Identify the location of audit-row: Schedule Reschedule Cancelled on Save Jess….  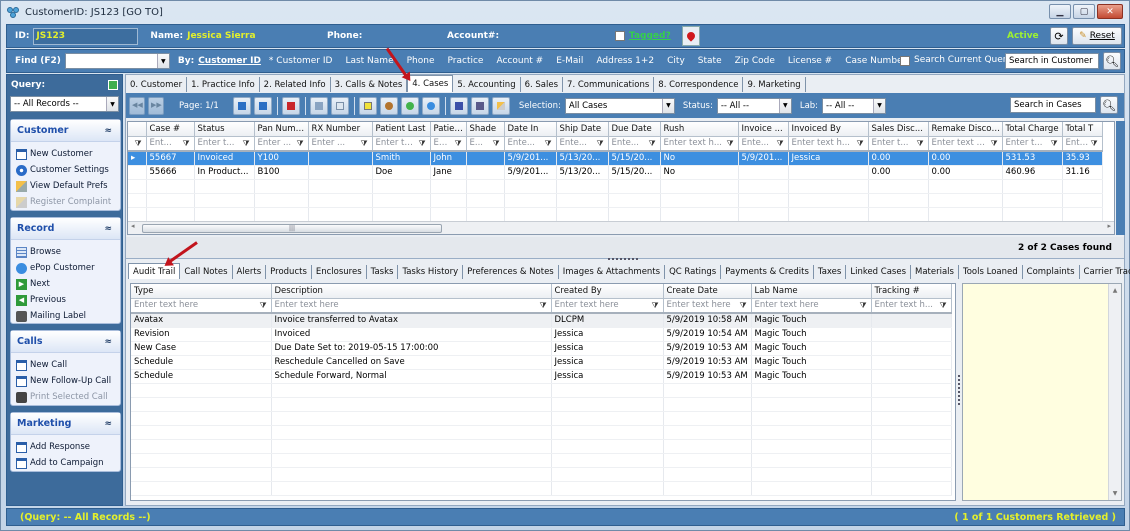
(541, 362).